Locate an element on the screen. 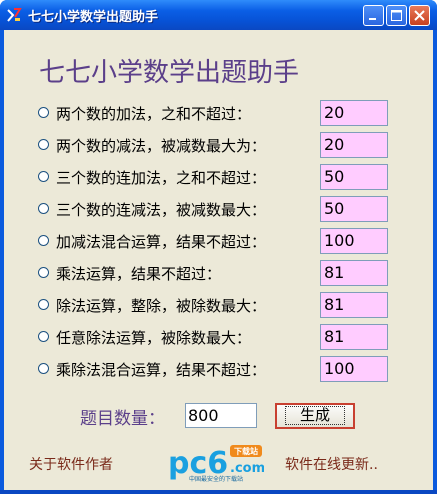 This screenshot has width=437, height=494. option-row: 加减法混合运算，结果不超过： 100 is located at coordinates (218, 241).